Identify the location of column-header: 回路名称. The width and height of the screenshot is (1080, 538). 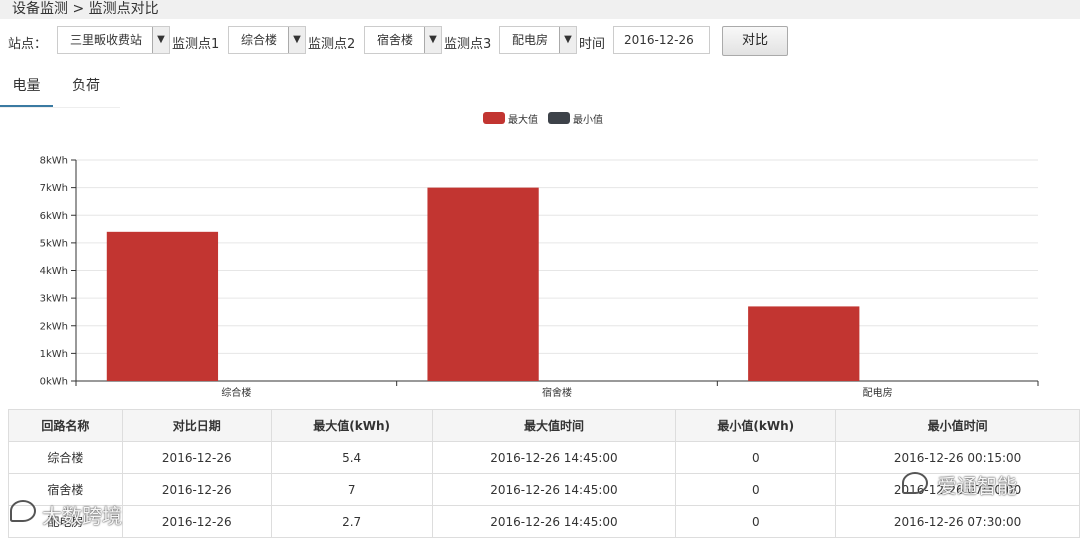
(65, 425).